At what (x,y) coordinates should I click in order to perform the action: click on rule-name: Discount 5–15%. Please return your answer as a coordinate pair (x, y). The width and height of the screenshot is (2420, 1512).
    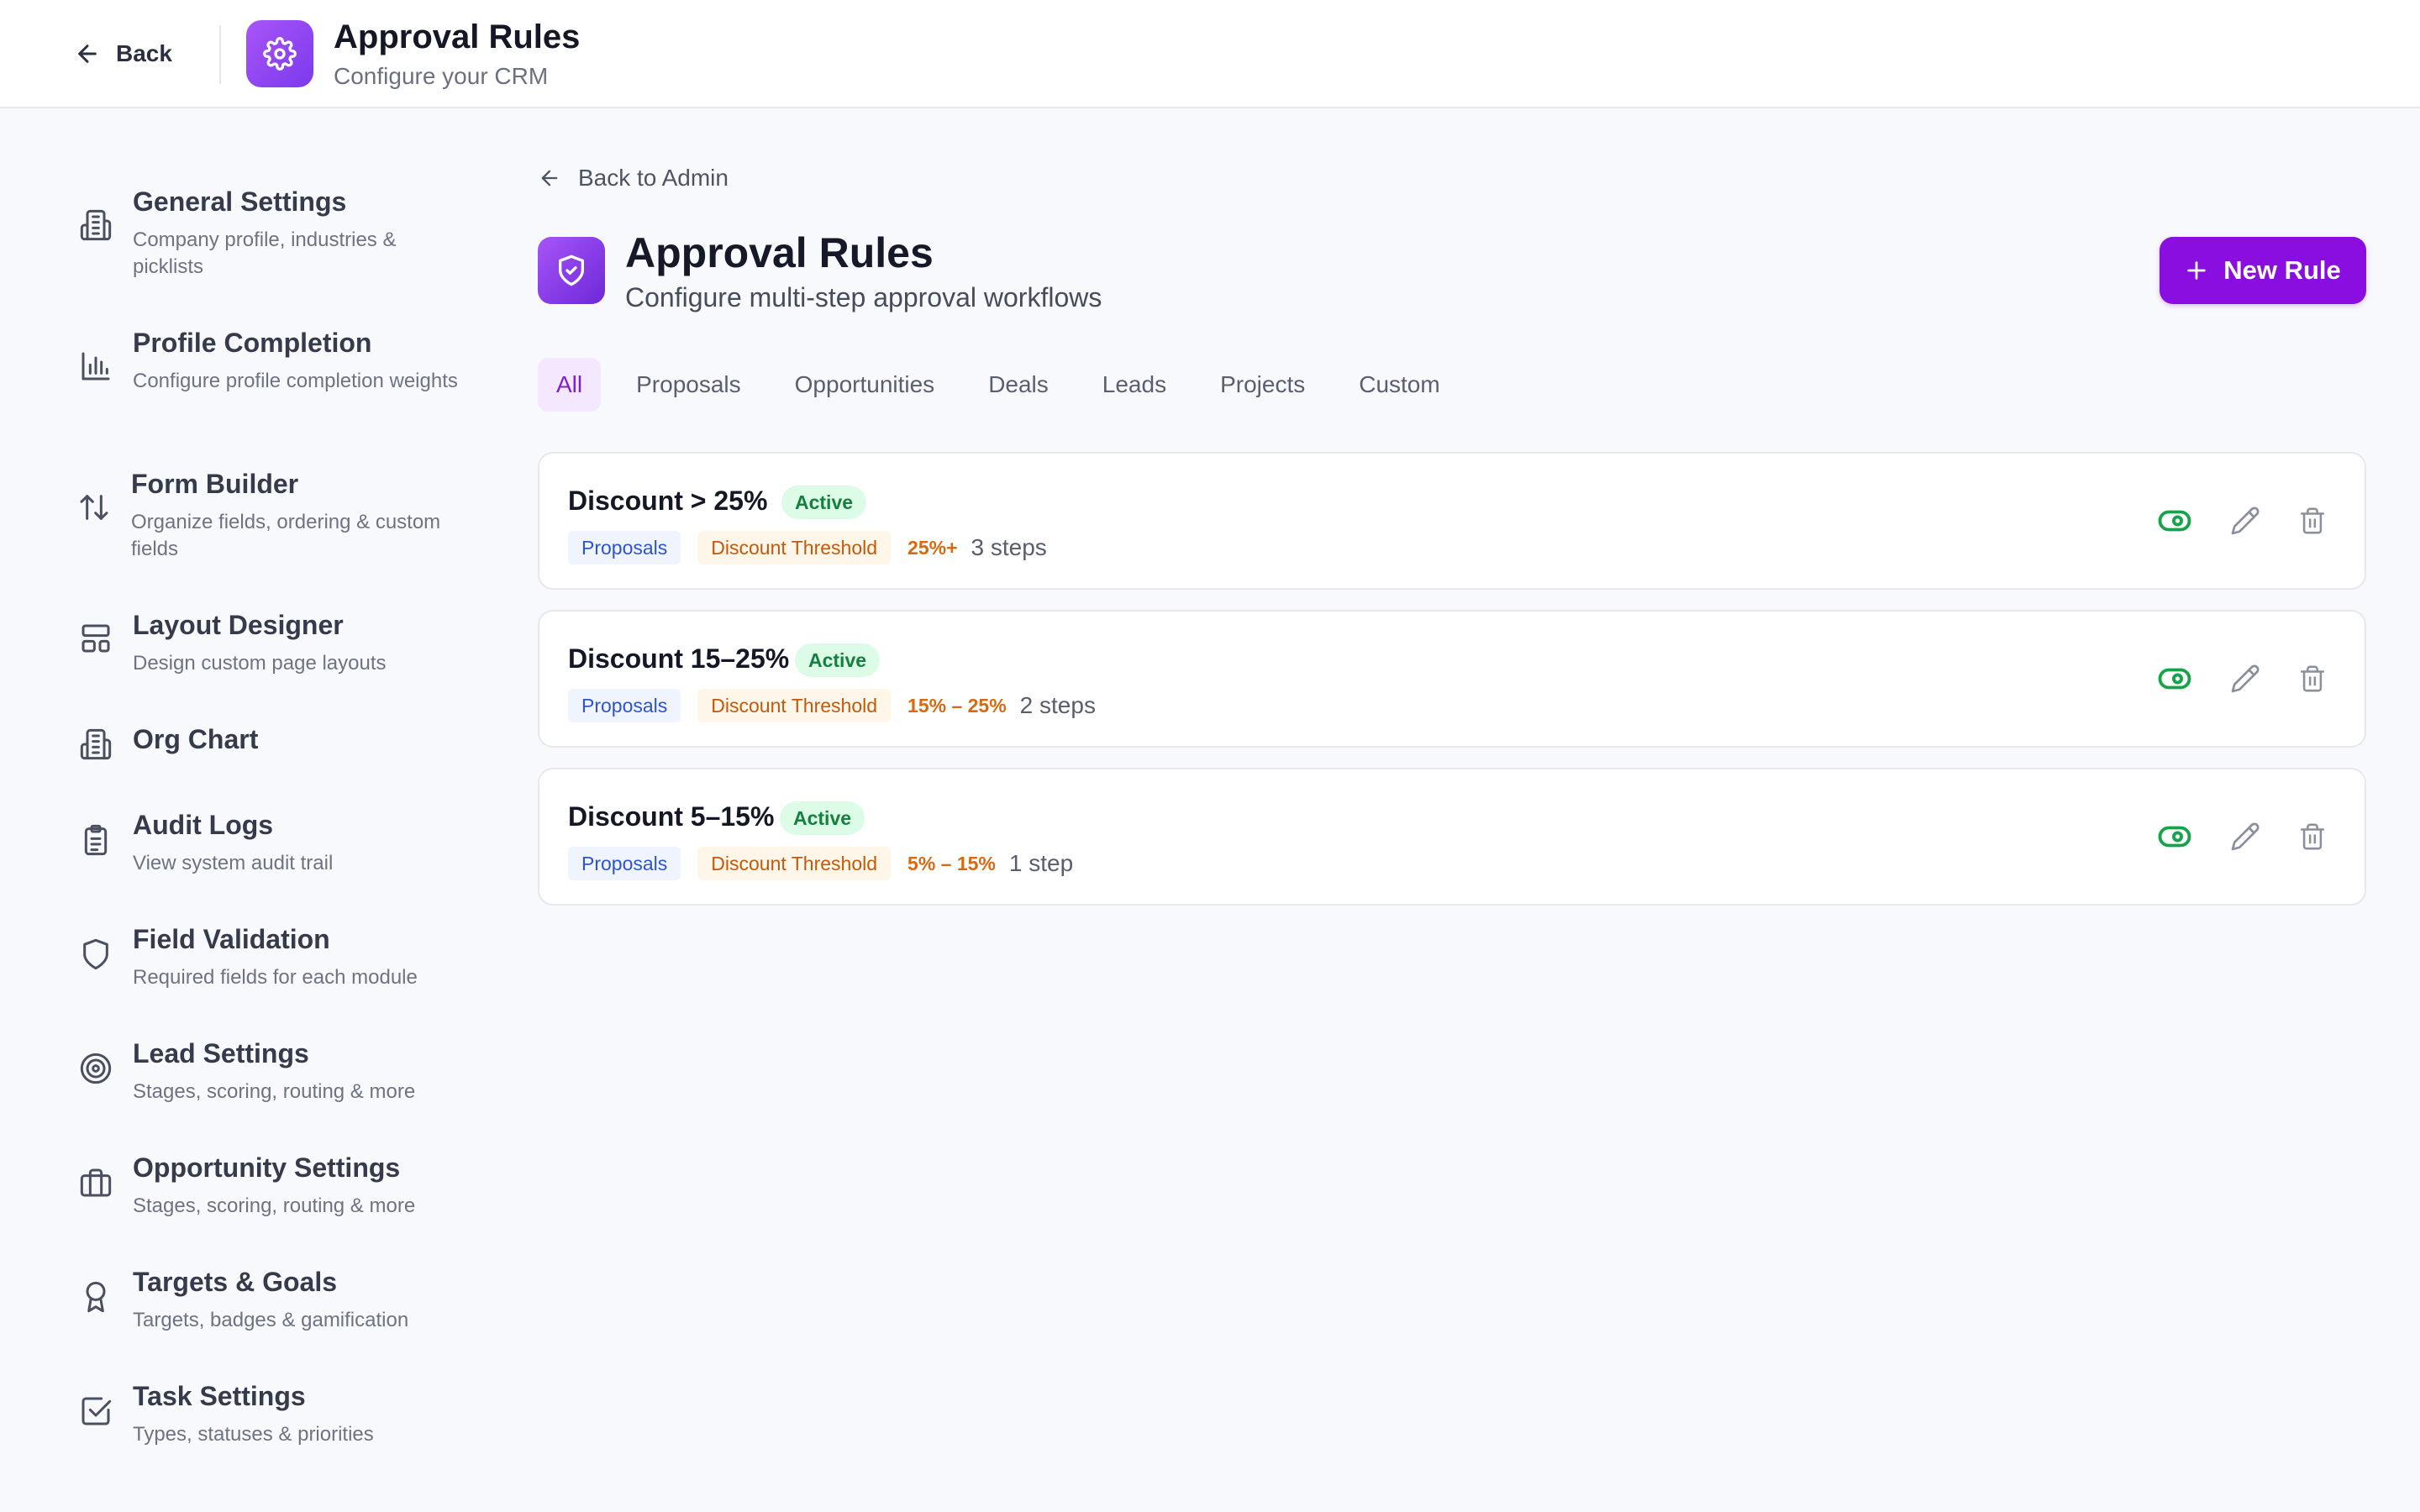
    Looking at the image, I should click on (672, 816).